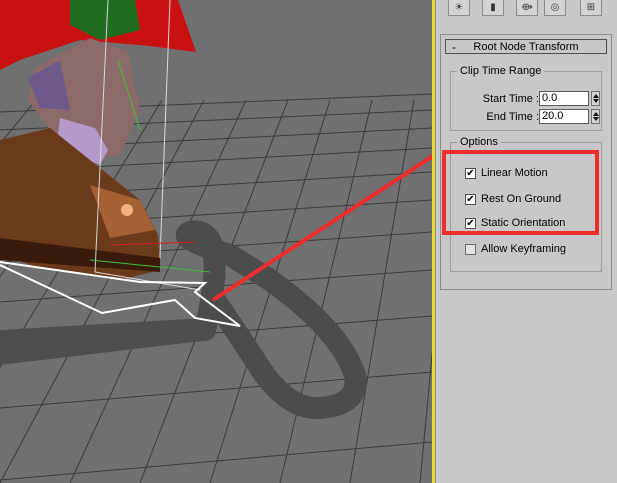 The image size is (617, 483). Describe the element at coordinates (470, 249) in the screenshot. I see `allow-keyframing-checkbox` at that location.